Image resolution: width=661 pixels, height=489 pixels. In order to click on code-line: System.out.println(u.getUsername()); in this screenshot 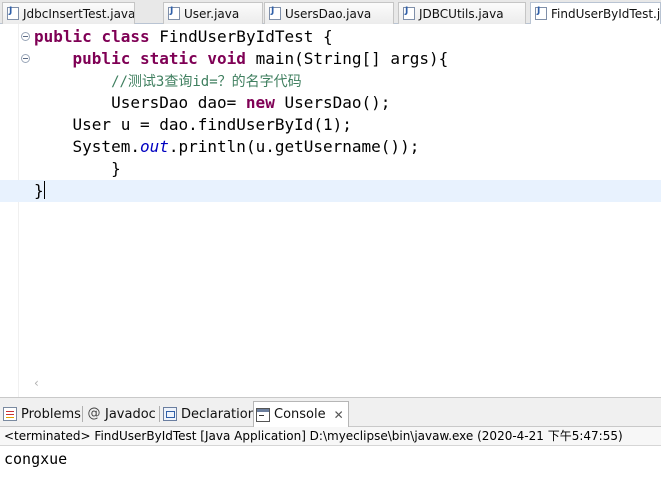, I will do `click(347, 147)`.